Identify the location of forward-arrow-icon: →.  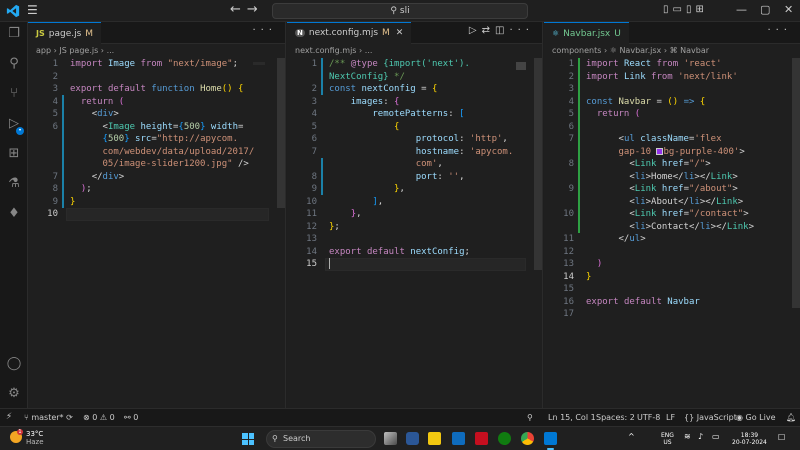
(255, 9).